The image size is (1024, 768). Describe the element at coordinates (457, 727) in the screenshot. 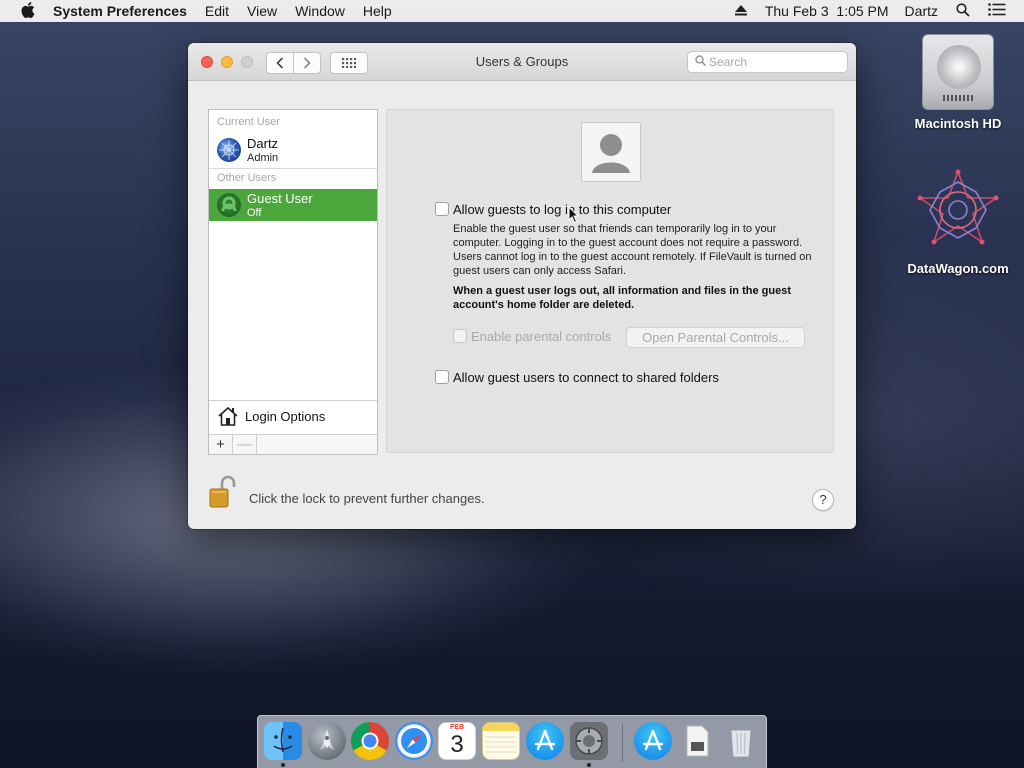

I see `calendar-month: FEB` at that location.